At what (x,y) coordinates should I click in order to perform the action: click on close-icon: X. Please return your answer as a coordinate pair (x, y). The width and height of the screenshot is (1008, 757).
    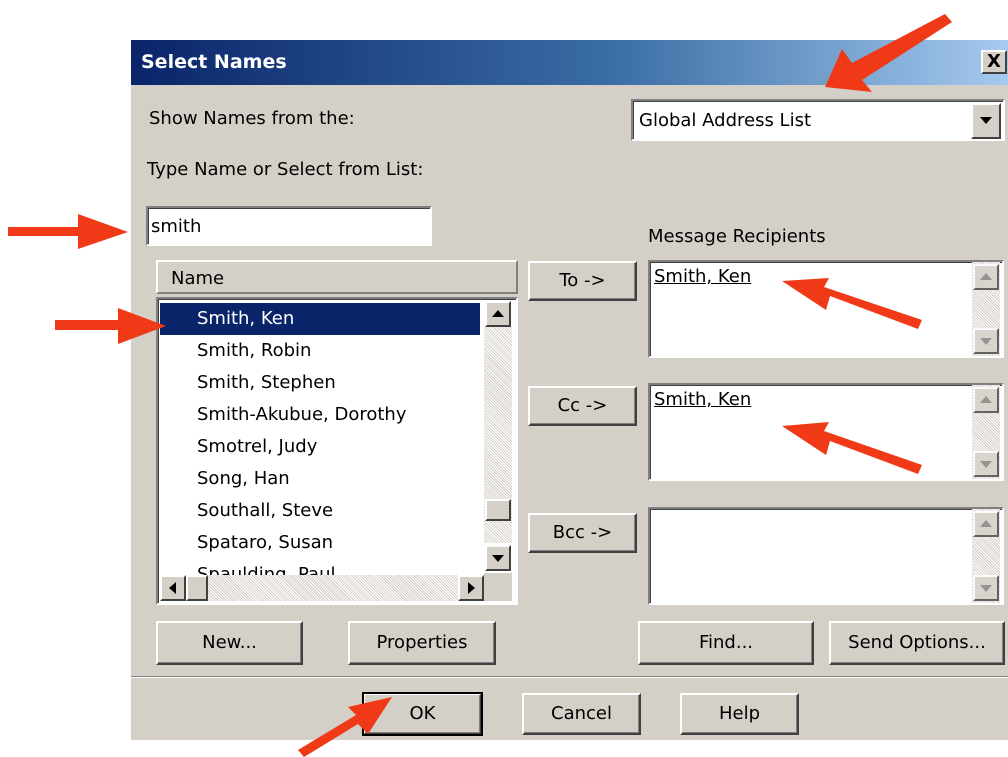
    Looking at the image, I should click on (994, 61).